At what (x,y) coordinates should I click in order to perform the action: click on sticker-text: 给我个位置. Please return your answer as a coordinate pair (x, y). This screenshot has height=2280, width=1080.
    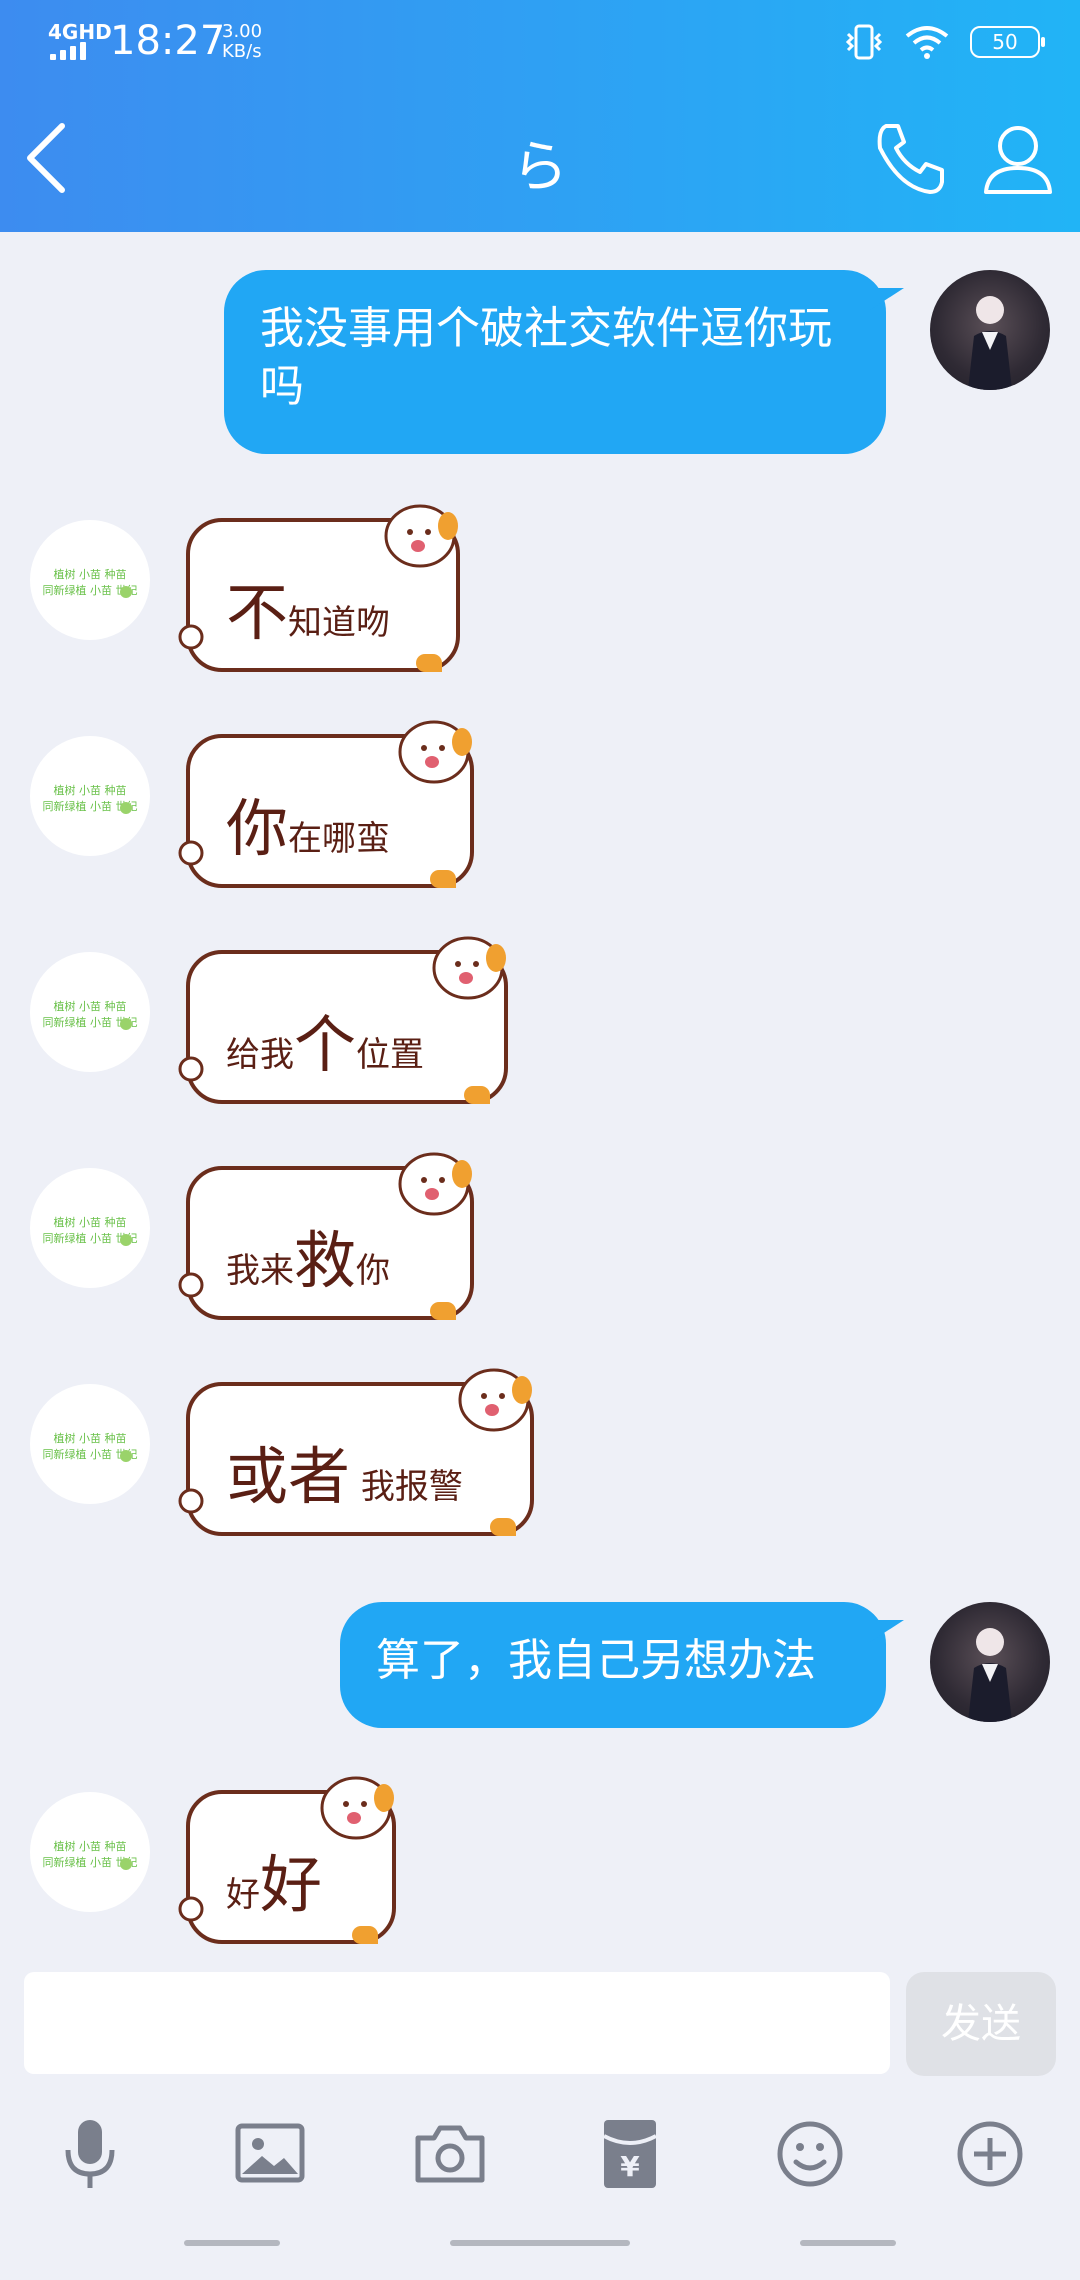
    Looking at the image, I should click on (325, 1044).